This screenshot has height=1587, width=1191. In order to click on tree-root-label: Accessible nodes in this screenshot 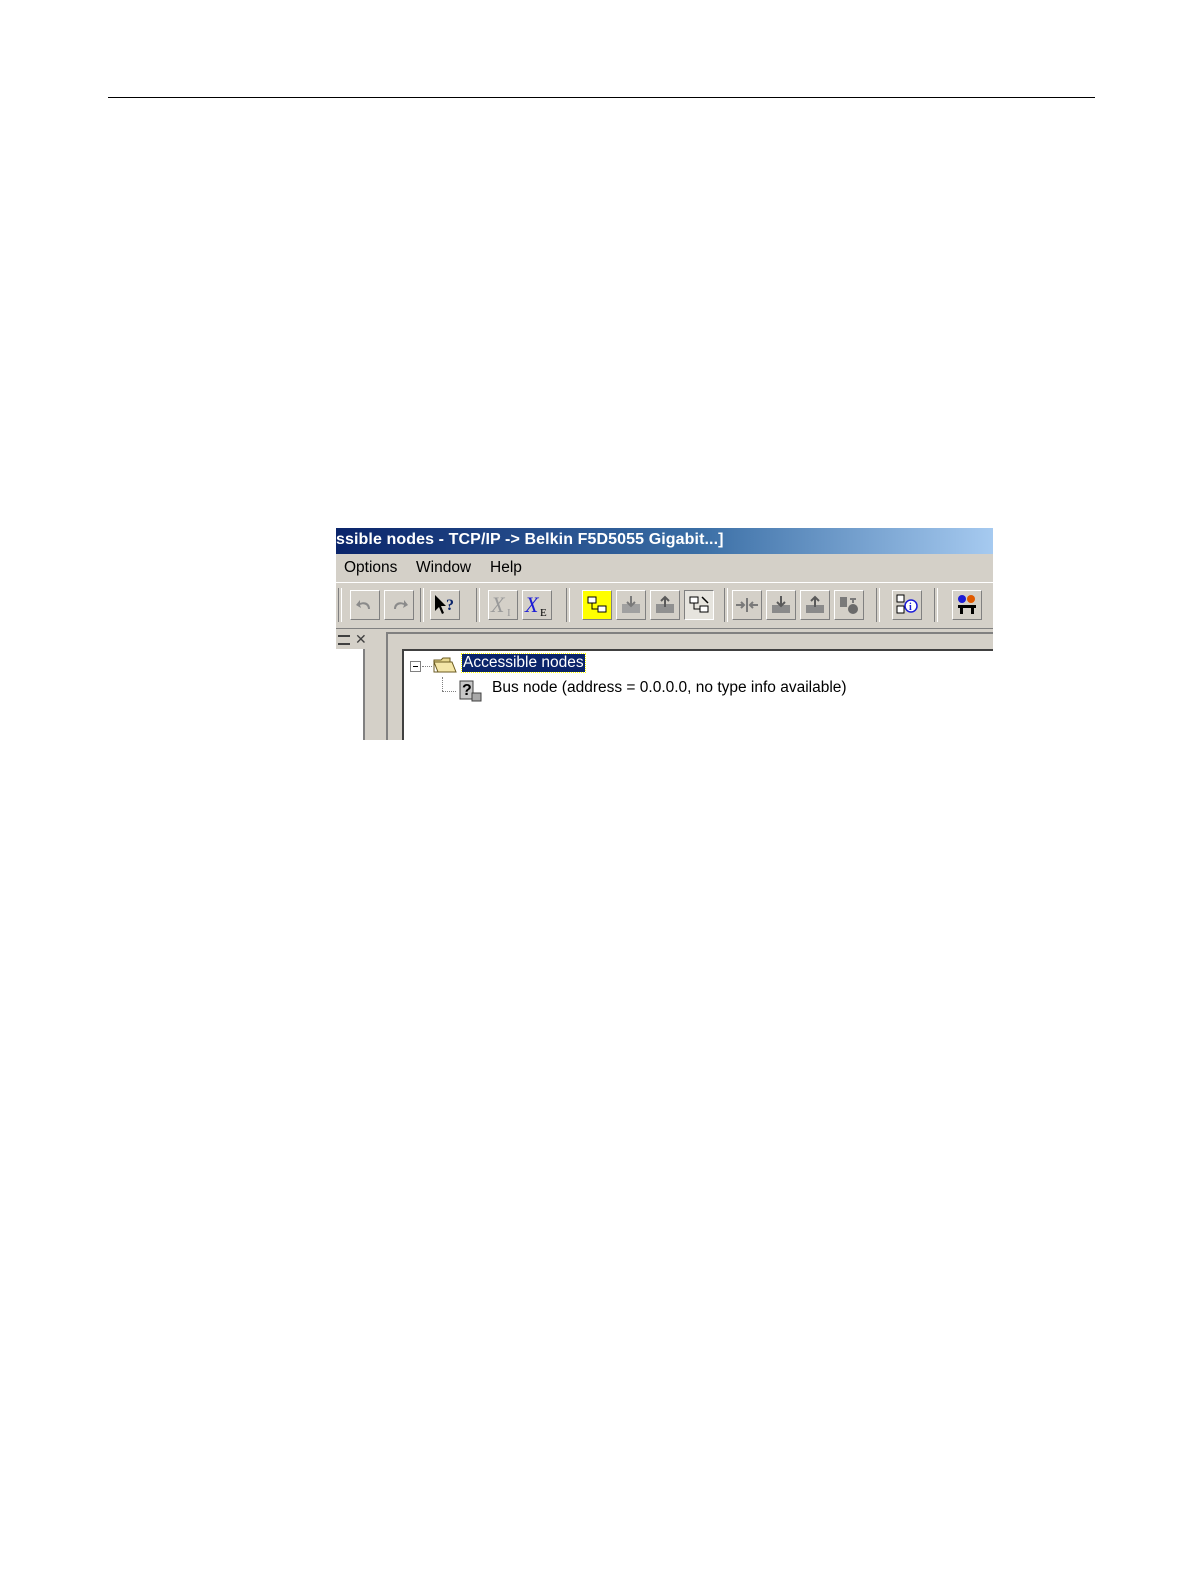, I will do `click(523, 663)`.